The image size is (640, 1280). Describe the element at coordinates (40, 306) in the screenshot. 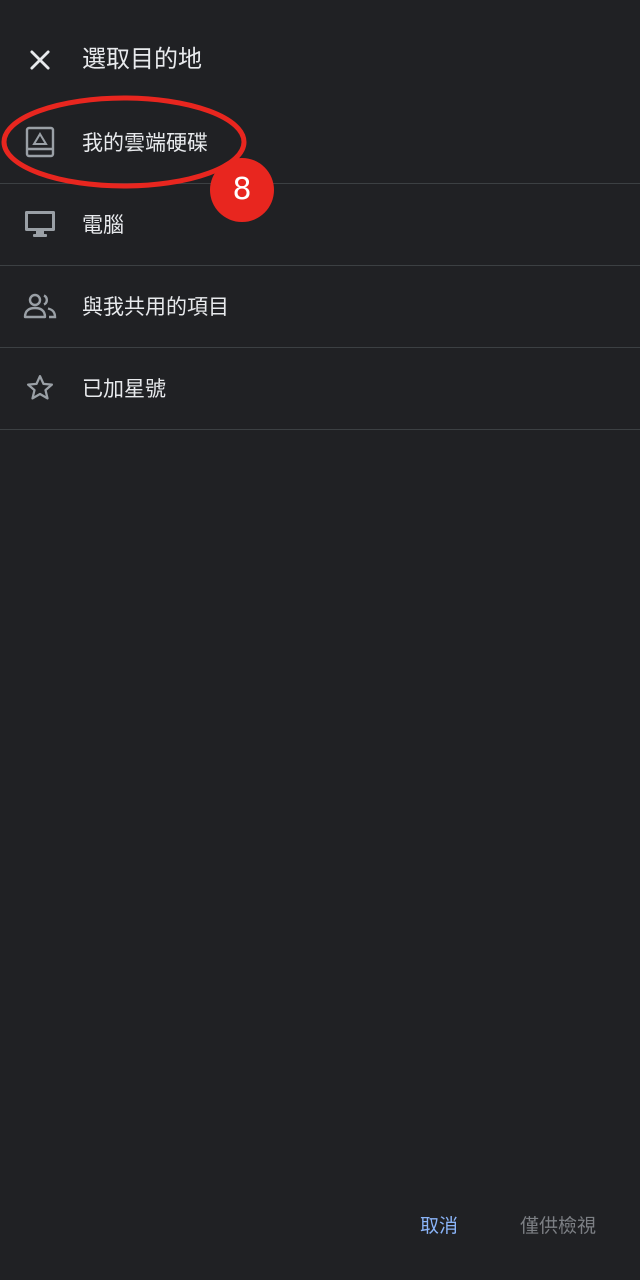

I see `shared-people-icon` at that location.